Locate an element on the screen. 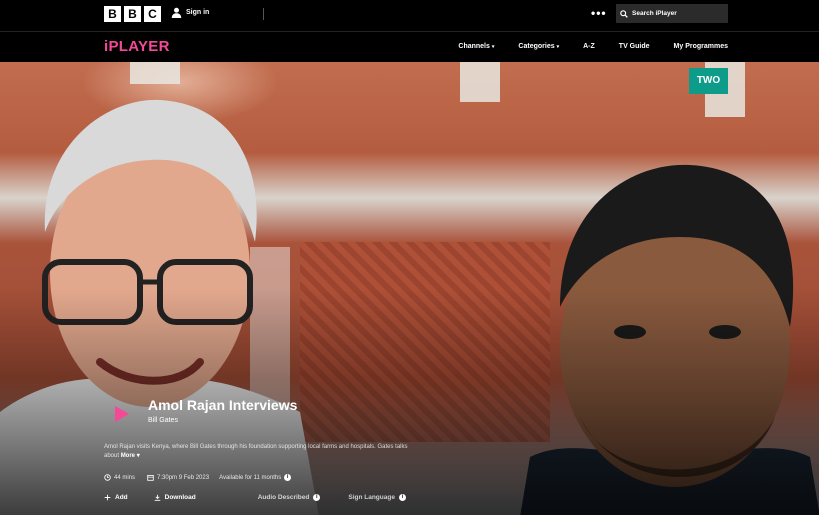 This screenshot has height=515, width=819. iplayer-logo: iPLAYER is located at coordinates (137, 46).